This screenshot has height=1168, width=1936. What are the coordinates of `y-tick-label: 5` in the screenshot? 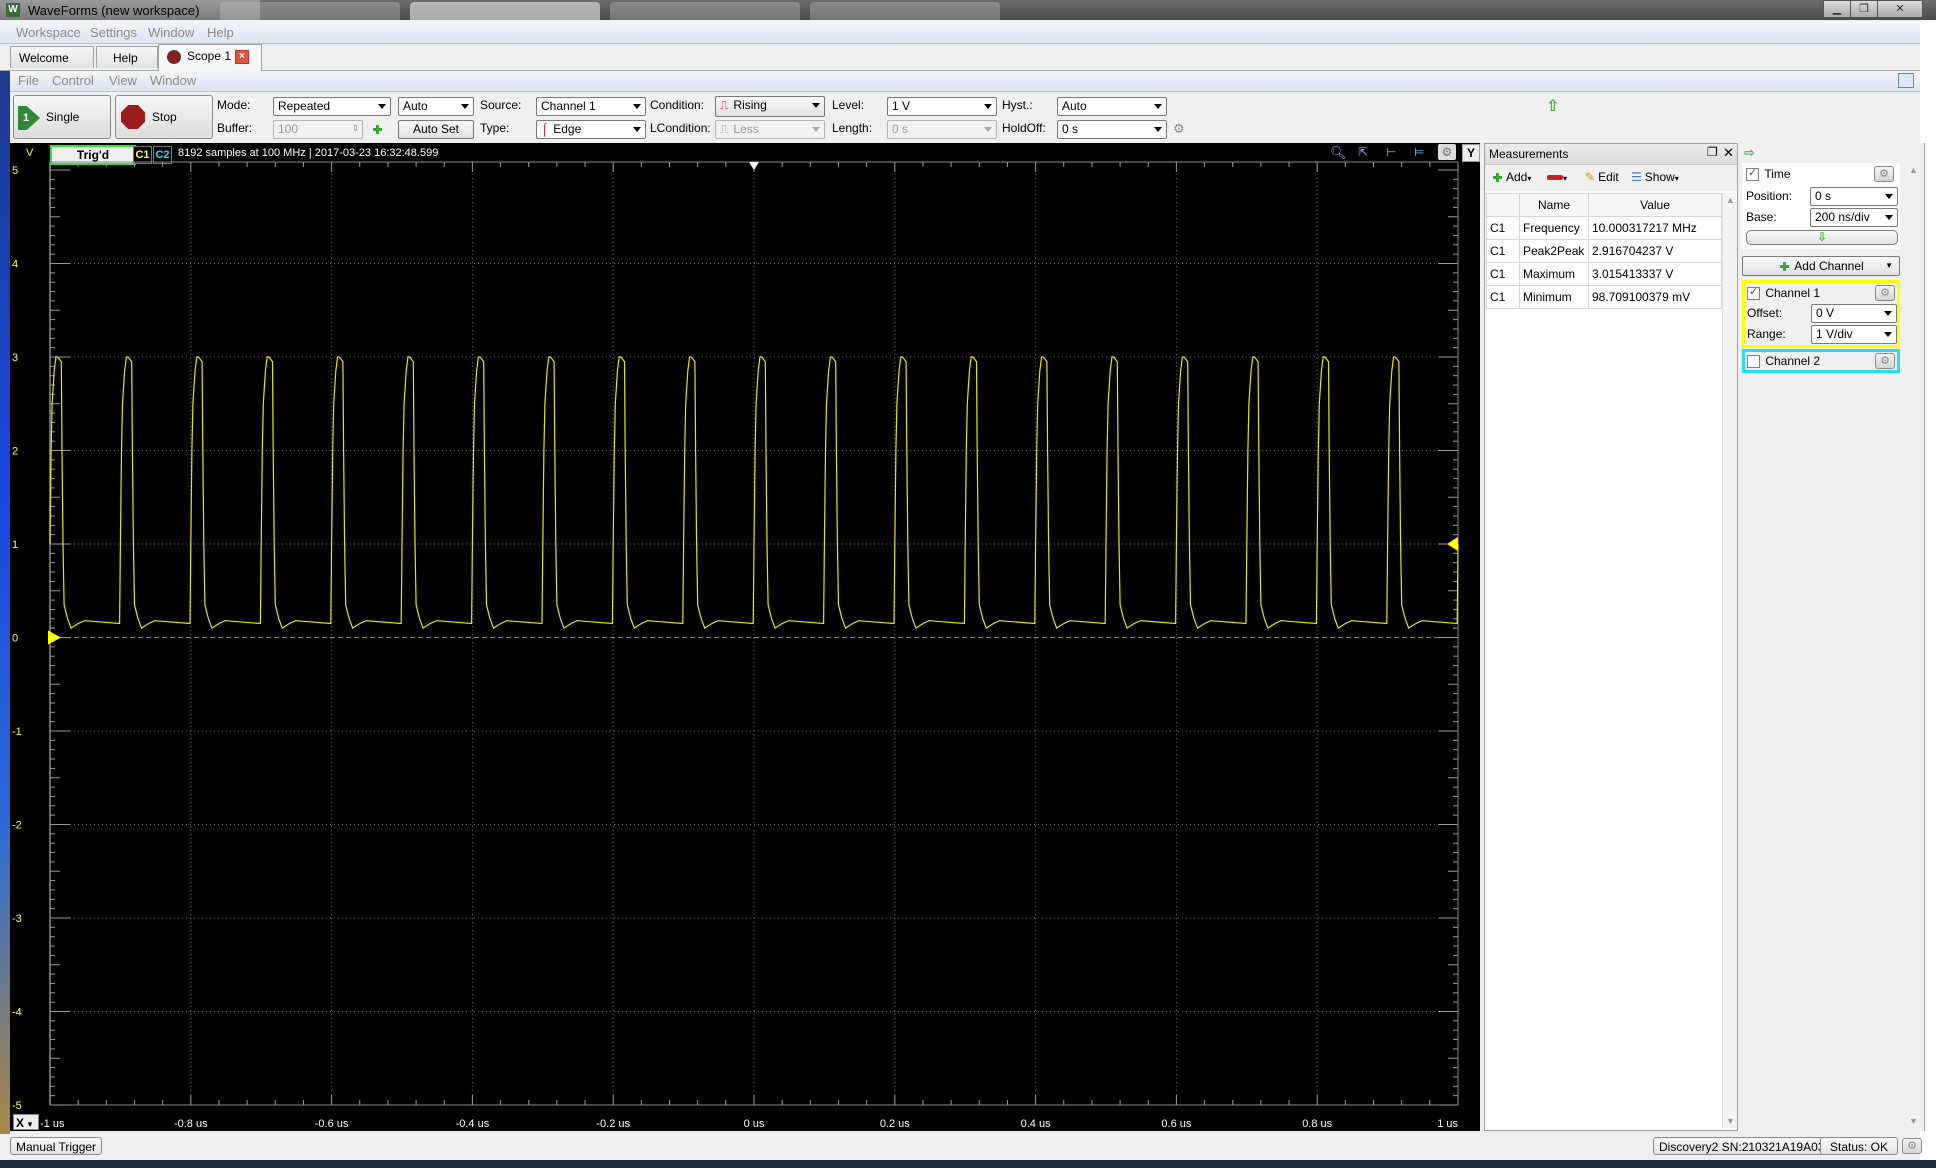 It's located at (15, 171).